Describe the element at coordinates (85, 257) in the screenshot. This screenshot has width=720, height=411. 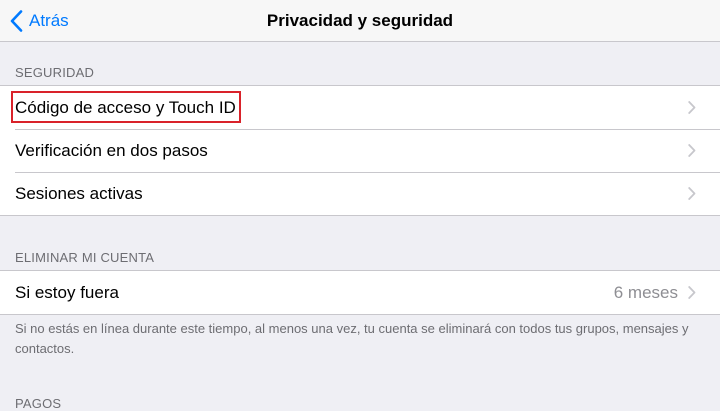
I see `section-header-delete-account: ELIMINAR MI CUENTA` at that location.